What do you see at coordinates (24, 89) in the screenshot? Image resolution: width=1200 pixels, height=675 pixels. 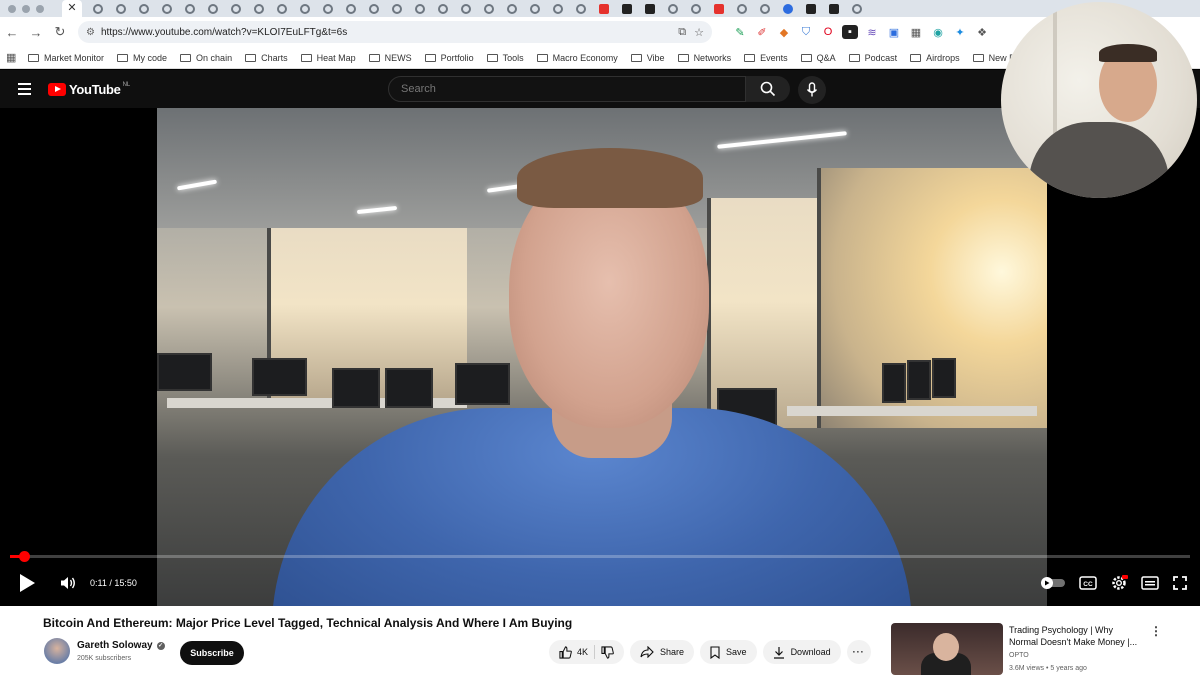 I see `hamburger-menu-icon` at bounding box center [24, 89].